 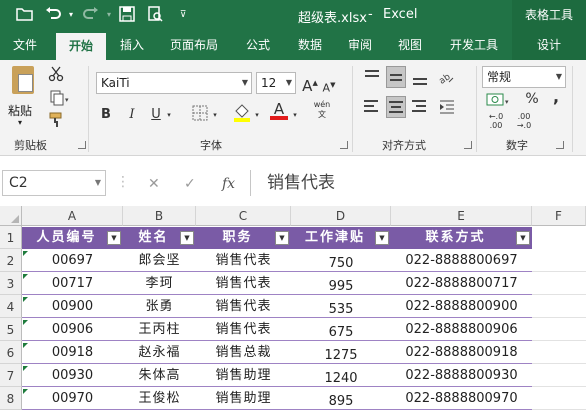 I want to click on align-right-button, so click(x=420, y=107).